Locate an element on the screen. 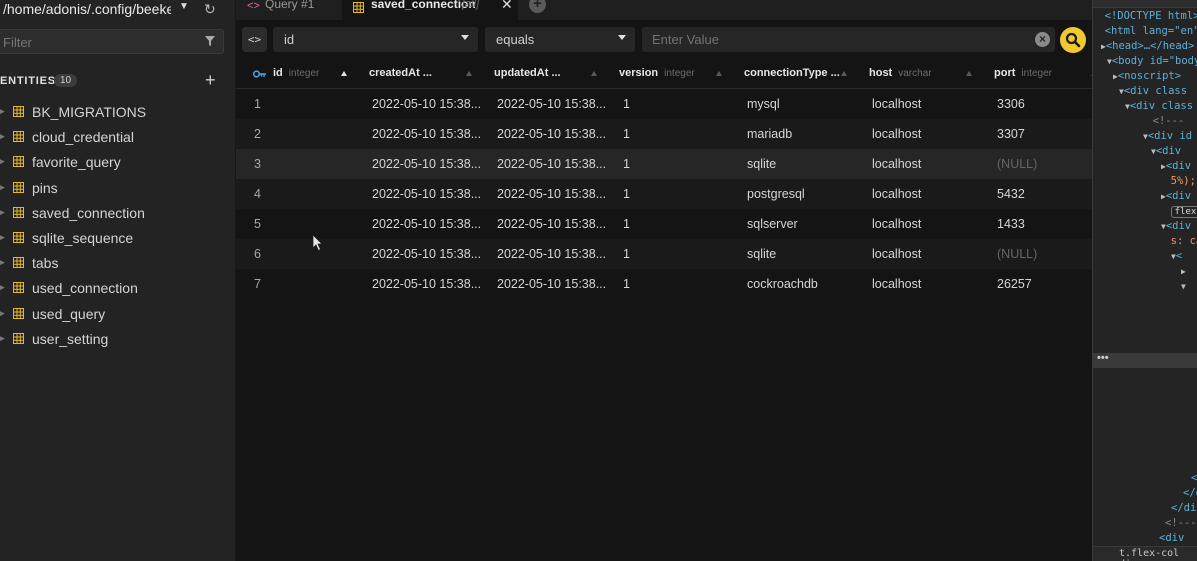 This screenshot has height=561, width=1197. table-cell: 3306 is located at coordinates (1011, 104).